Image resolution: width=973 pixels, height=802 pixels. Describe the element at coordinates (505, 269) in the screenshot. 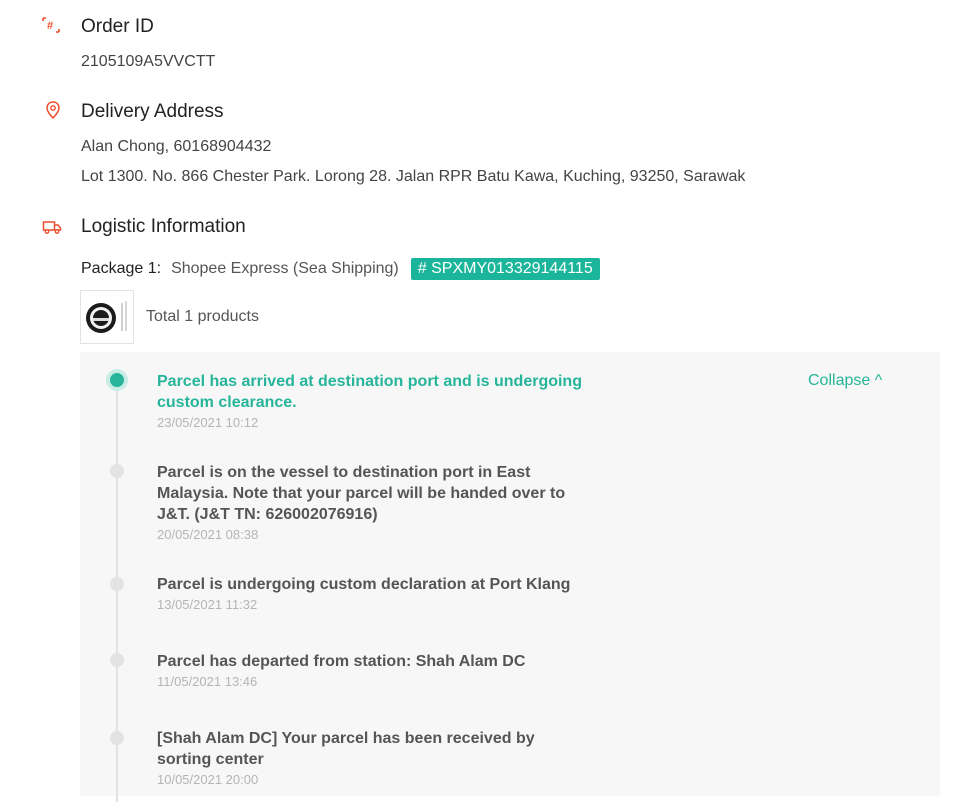

I see `tracking-number-badge: # SPXMY013329144115` at that location.